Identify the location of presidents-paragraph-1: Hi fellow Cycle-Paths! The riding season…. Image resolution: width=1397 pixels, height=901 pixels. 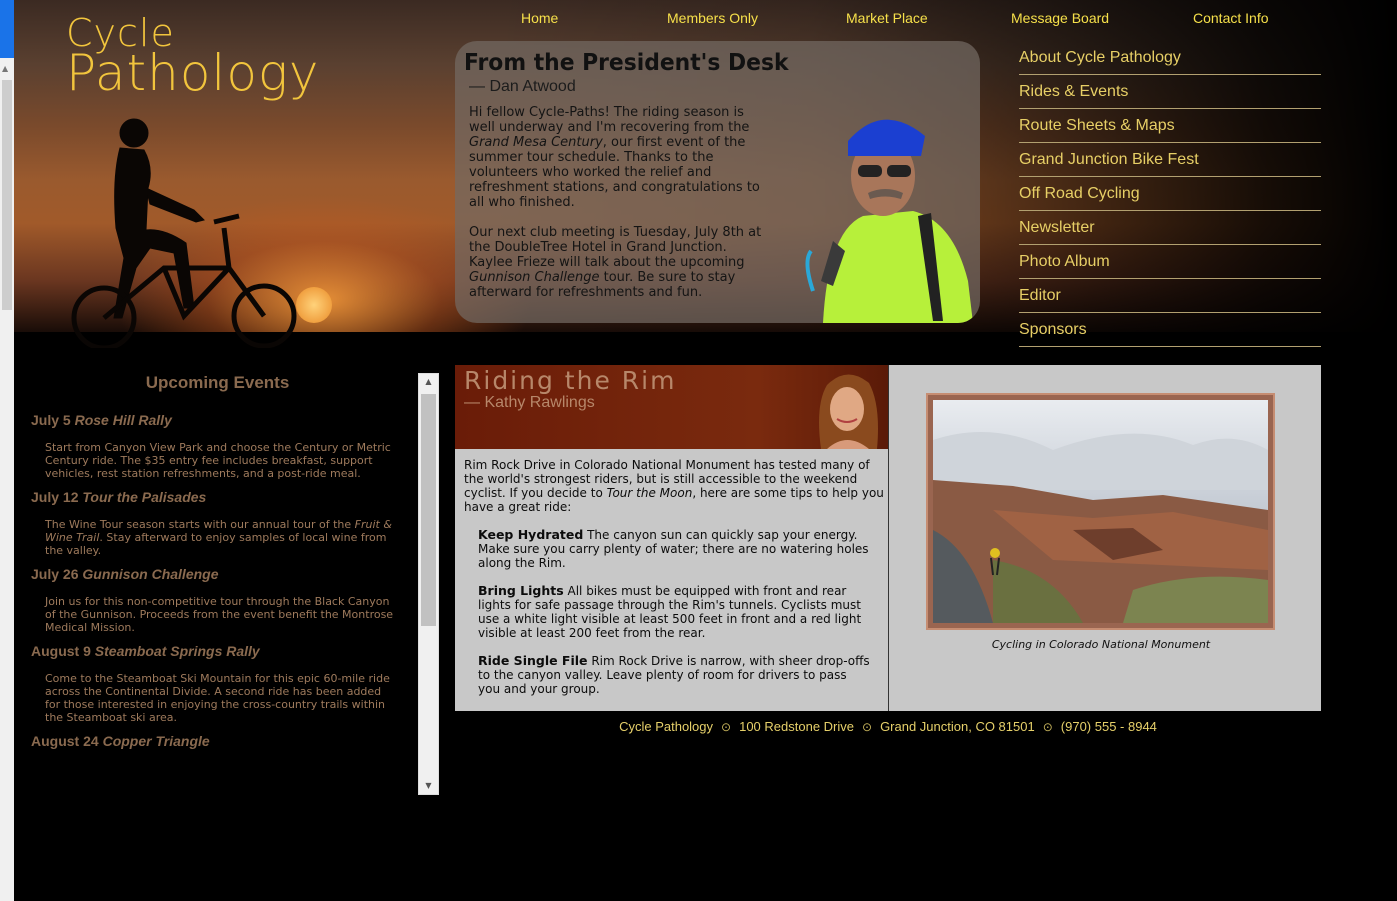
(614, 157).